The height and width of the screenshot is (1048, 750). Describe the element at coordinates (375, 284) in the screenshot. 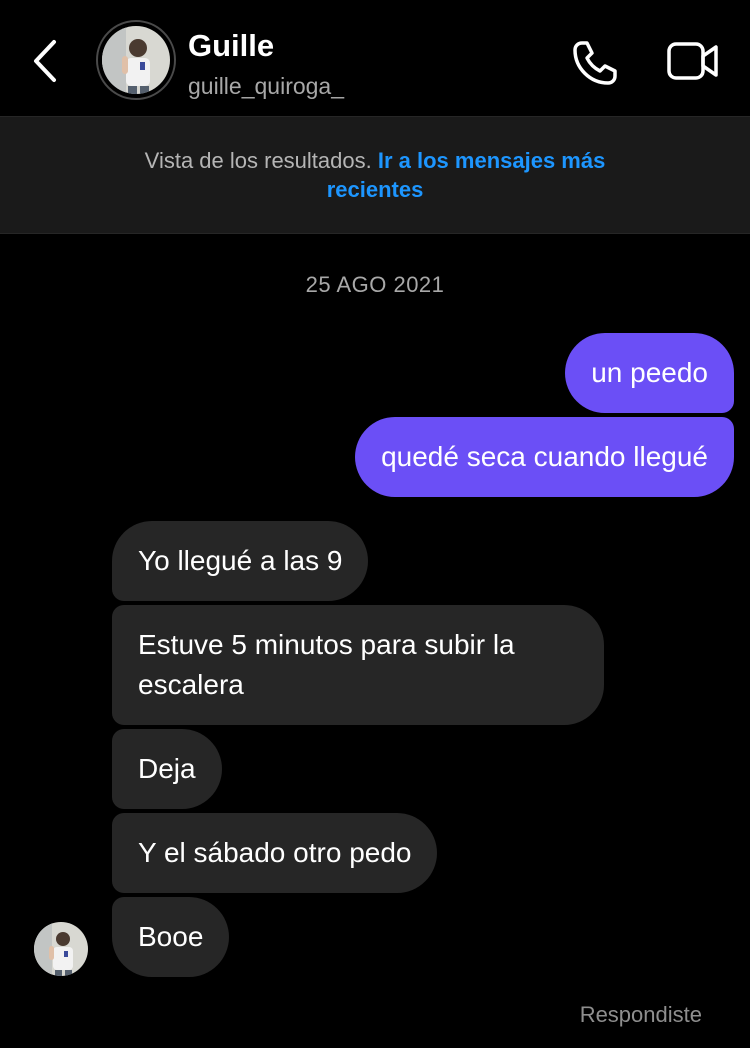

I see `date-separator: 25 AGO 2021` at that location.